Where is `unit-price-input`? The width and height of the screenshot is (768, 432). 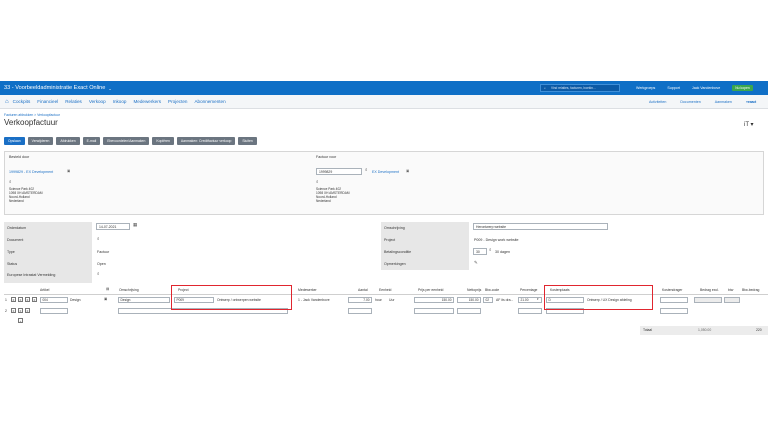
unit-price-input is located at coordinates (434, 311).